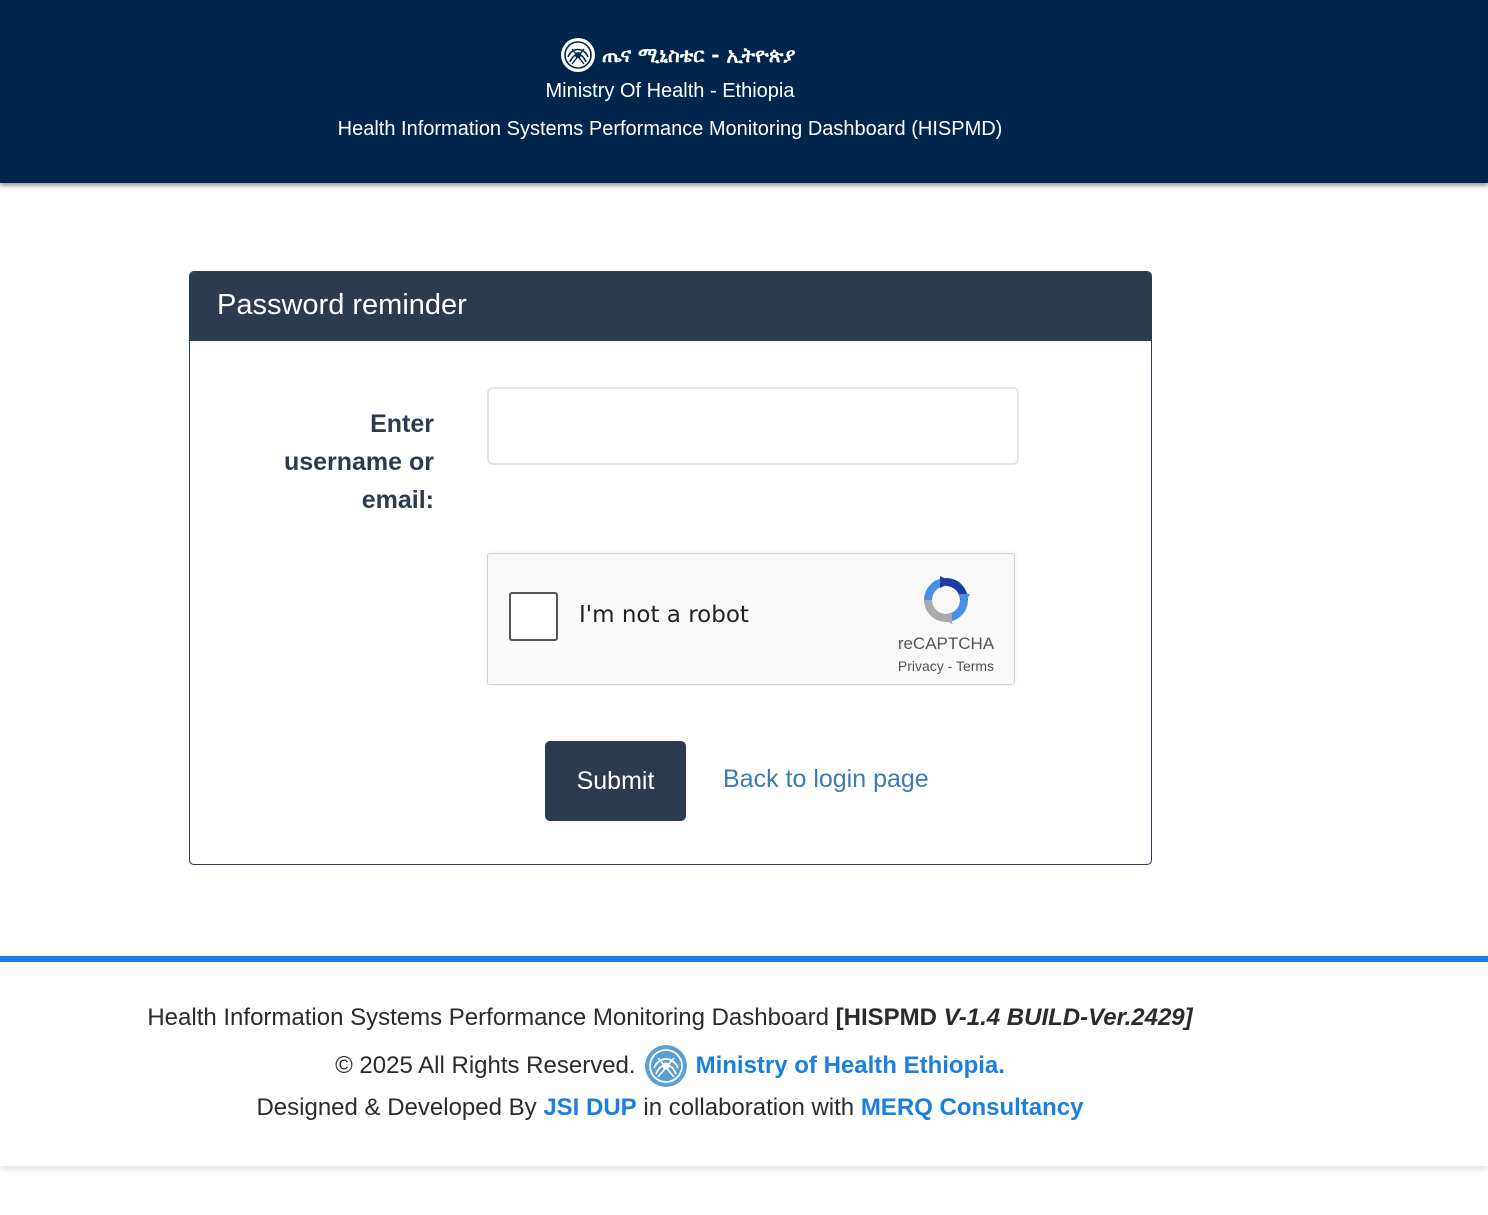 The height and width of the screenshot is (1215, 1488). I want to click on submit-button: Submit, so click(615, 781).